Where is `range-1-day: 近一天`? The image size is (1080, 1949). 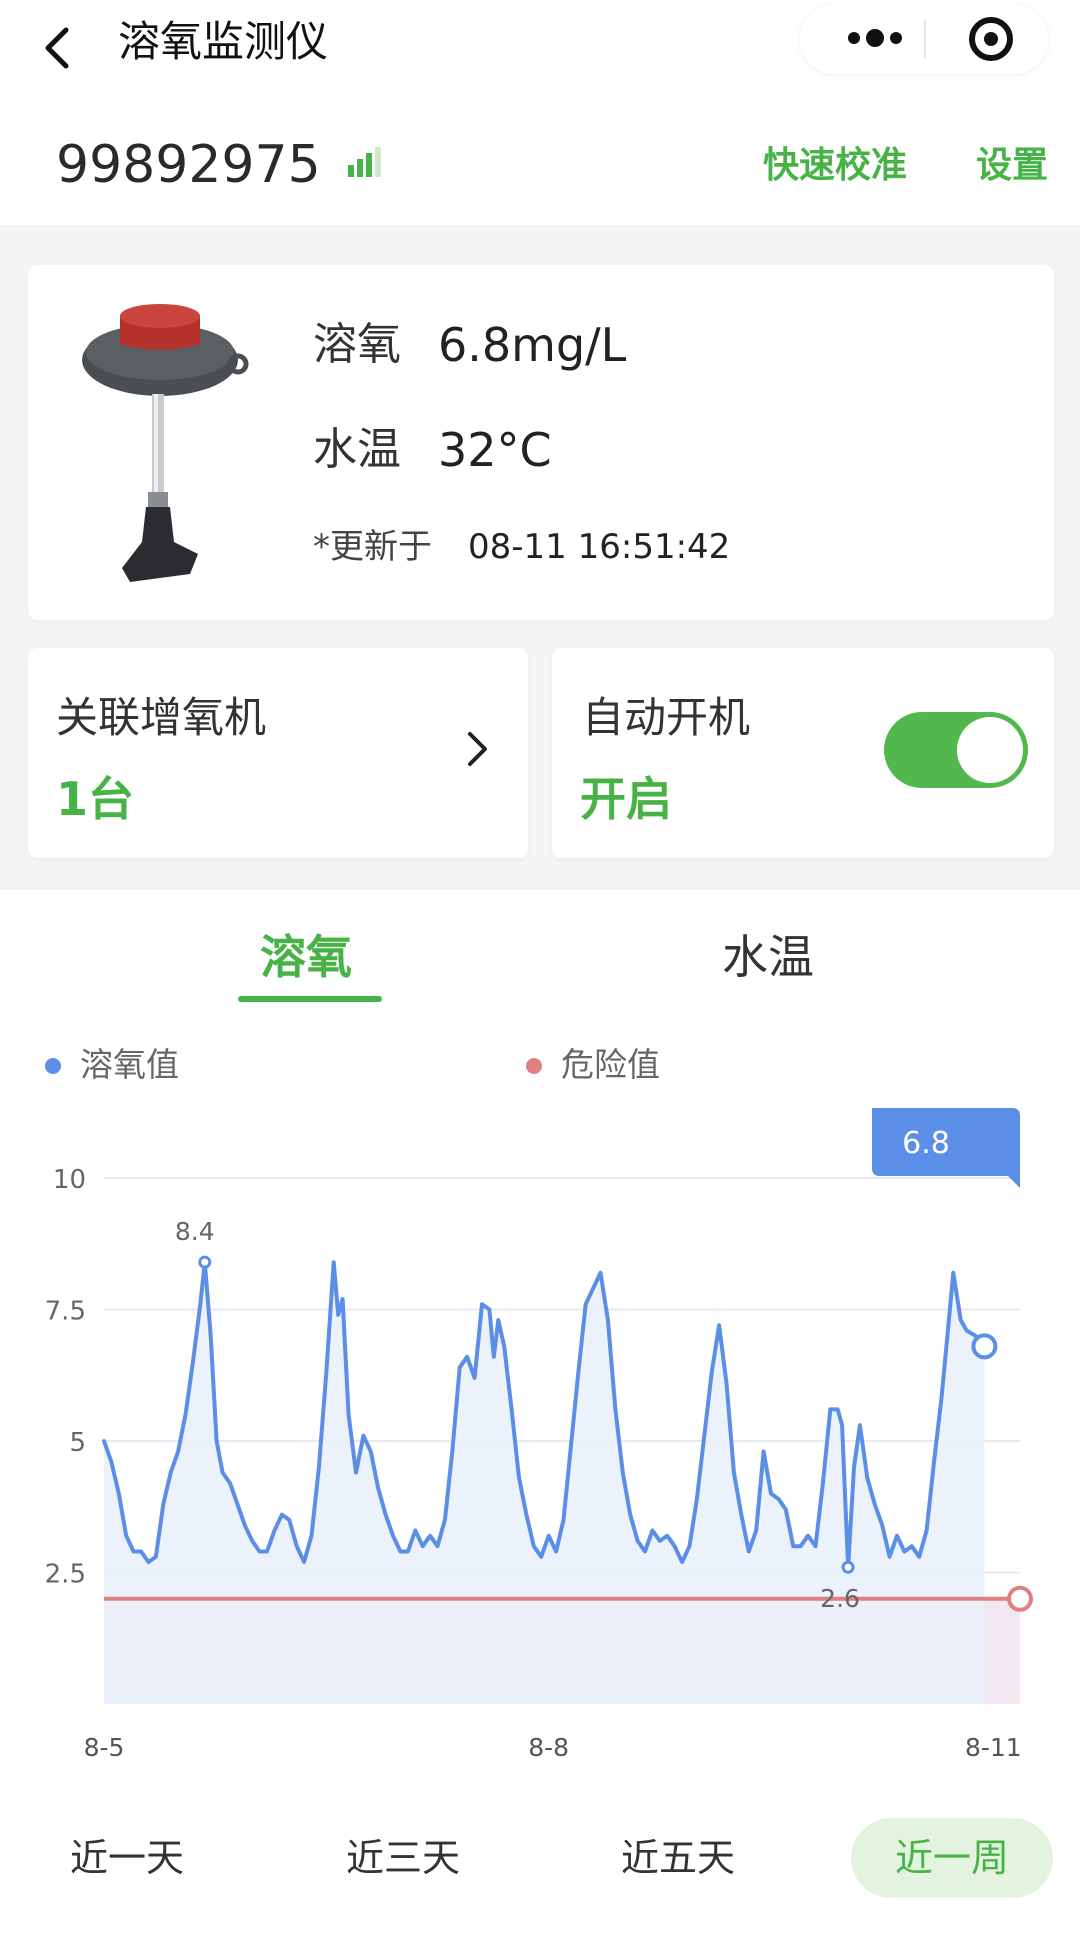 range-1-day: 近一天 is located at coordinates (127, 1858).